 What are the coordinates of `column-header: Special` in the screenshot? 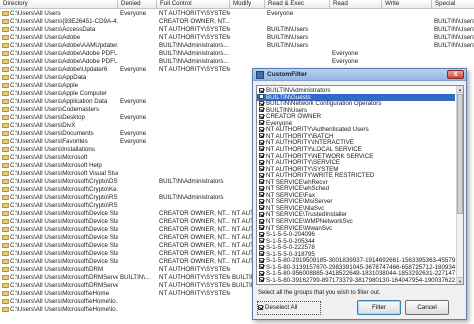 It's located at (453, 4).